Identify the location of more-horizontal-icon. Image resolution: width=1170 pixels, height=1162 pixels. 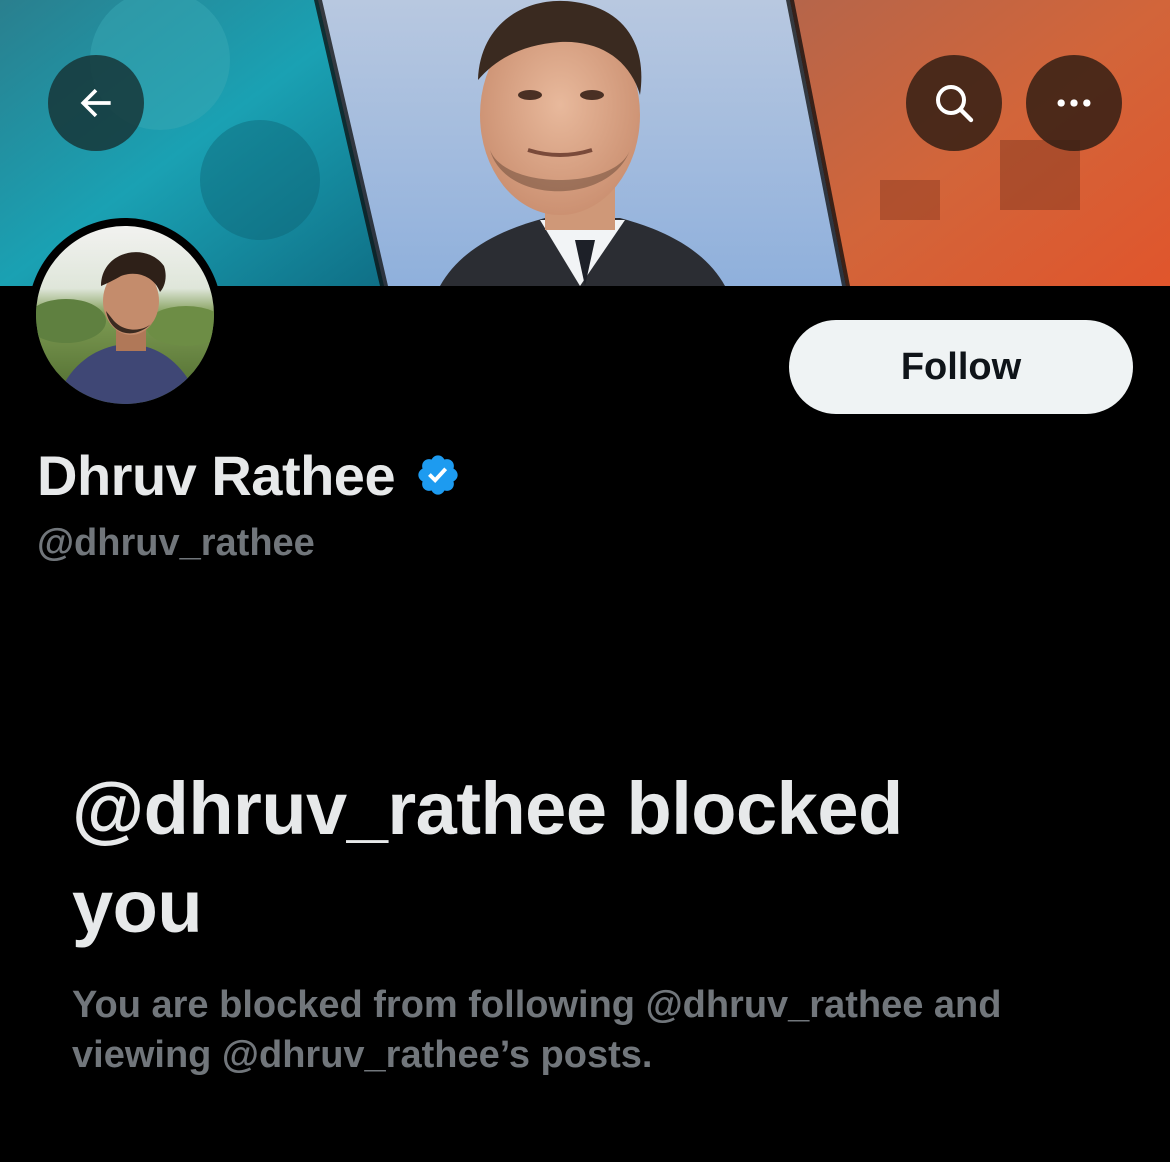
(1074, 103).